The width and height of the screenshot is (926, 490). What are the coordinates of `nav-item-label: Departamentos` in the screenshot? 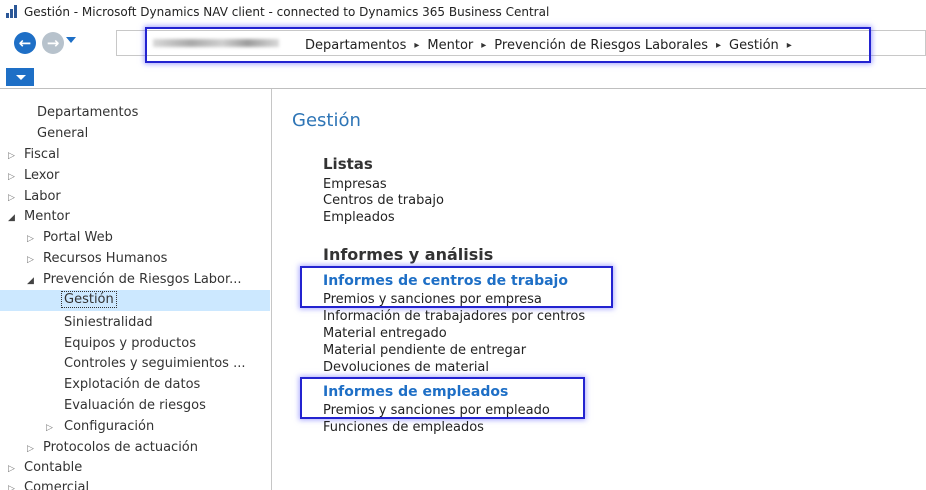 It's located at (88, 112).